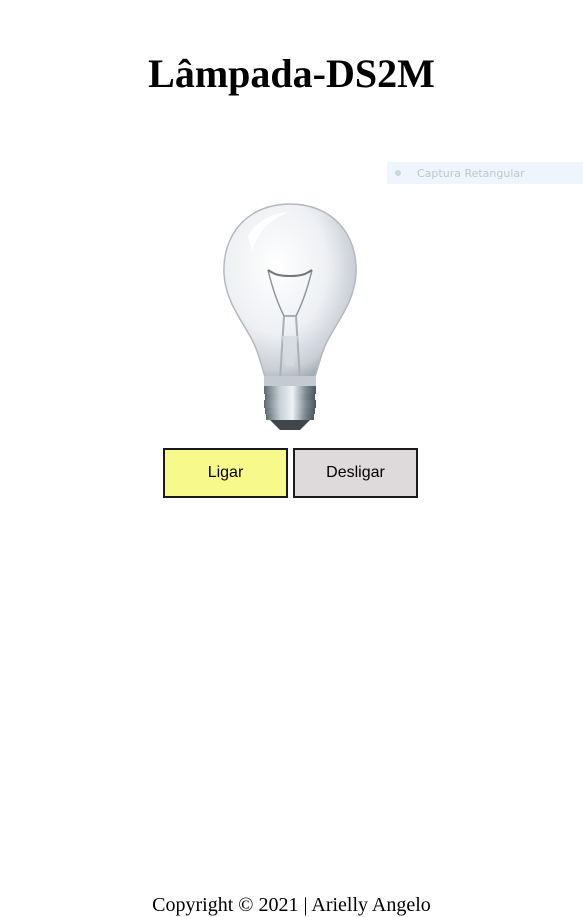 The height and width of the screenshot is (917, 583). I want to click on page-title: Lâmpada-DS2M, so click(291, 73).